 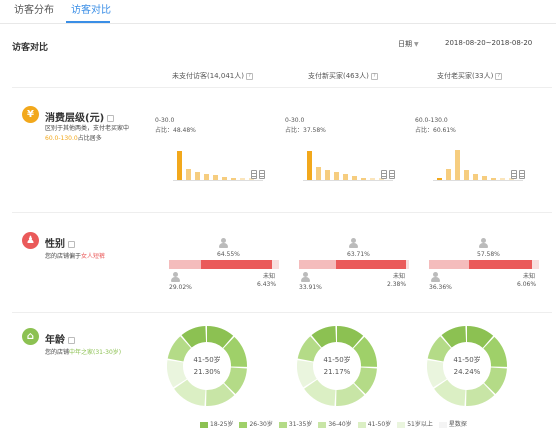 What do you see at coordinates (405, 44) in the screenshot?
I see `date-type-label: 日期` at bounding box center [405, 44].